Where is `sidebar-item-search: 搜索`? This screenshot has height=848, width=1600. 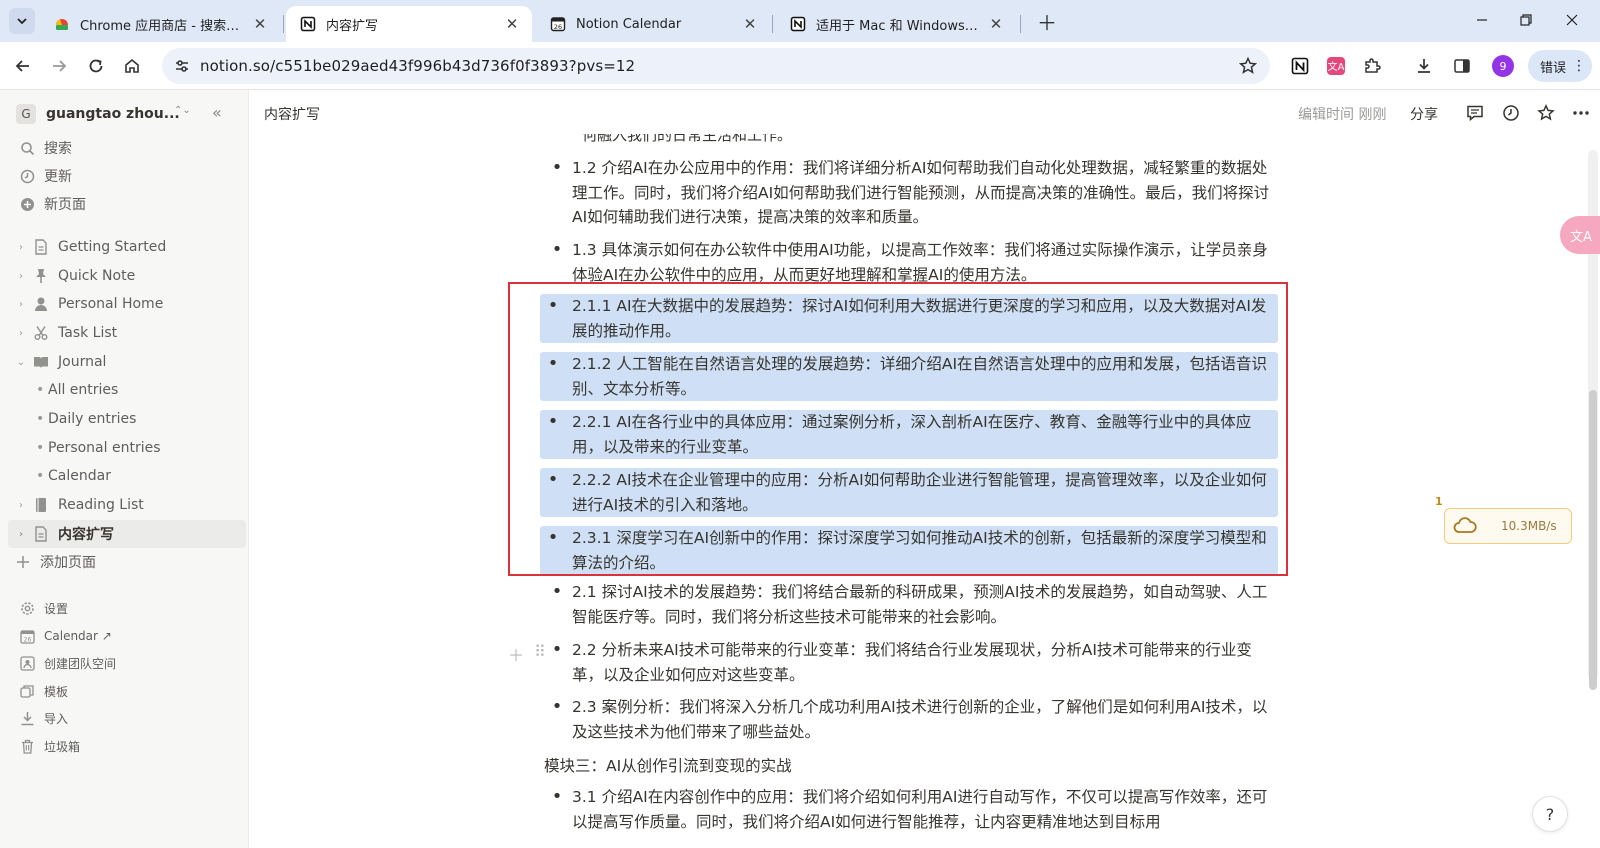 sidebar-item-search: 搜索 is located at coordinates (127, 148).